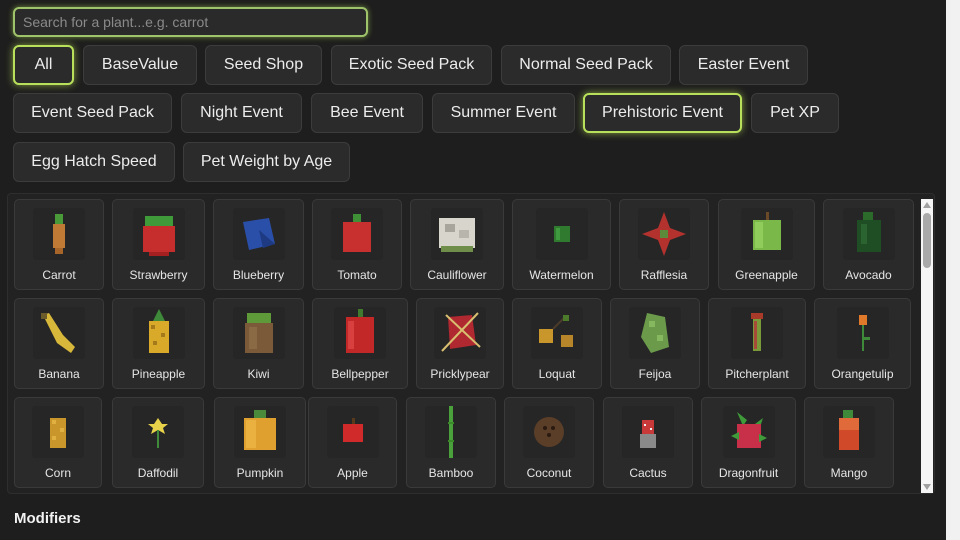 The image size is (960, 540). I want to click on plant-card-watermelon: Watermelon, so click(561, 244).